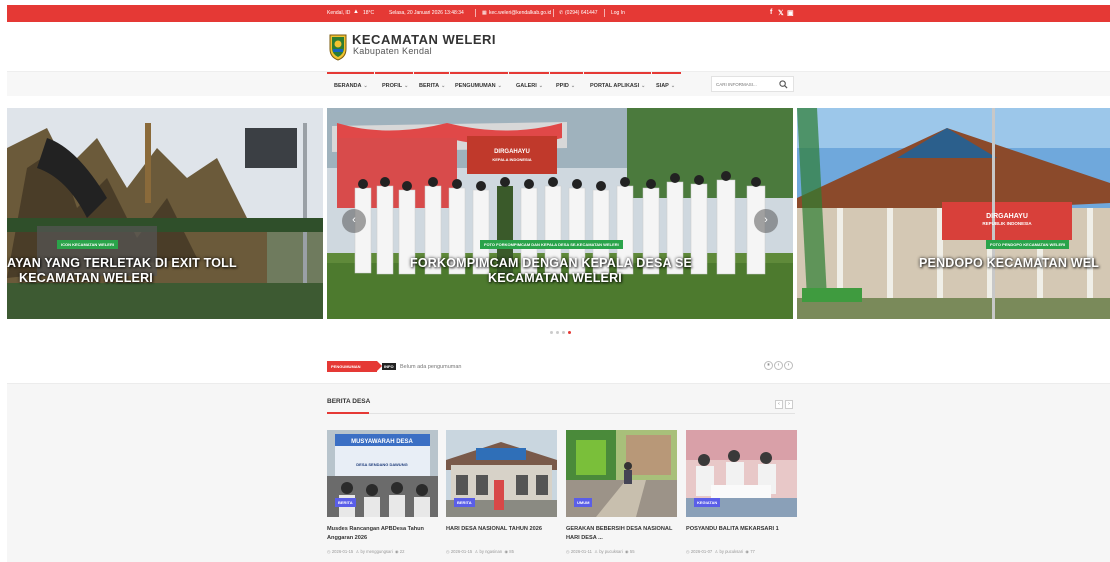 The height and width of the screenshot is (562, 1110). What do you see at coordinates (666, 84) in the screenshot?
I see `nav-siap: SIAP ⌄` at bounding box center [666, 84].